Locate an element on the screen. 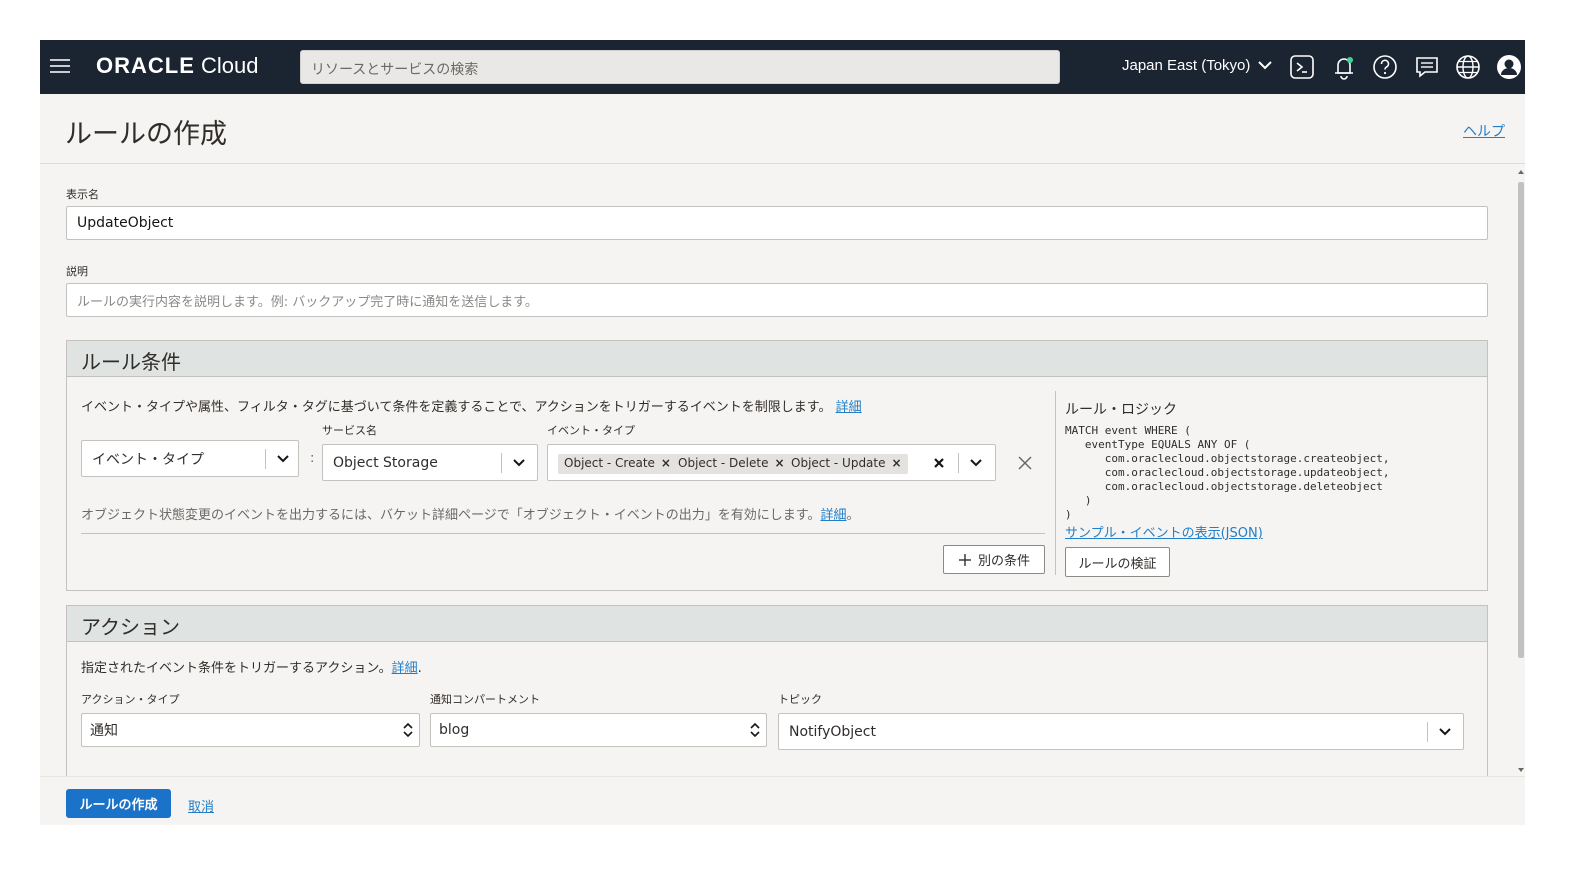  form-footer: ルールの作成 取消 is located at coordinates (782, 800).